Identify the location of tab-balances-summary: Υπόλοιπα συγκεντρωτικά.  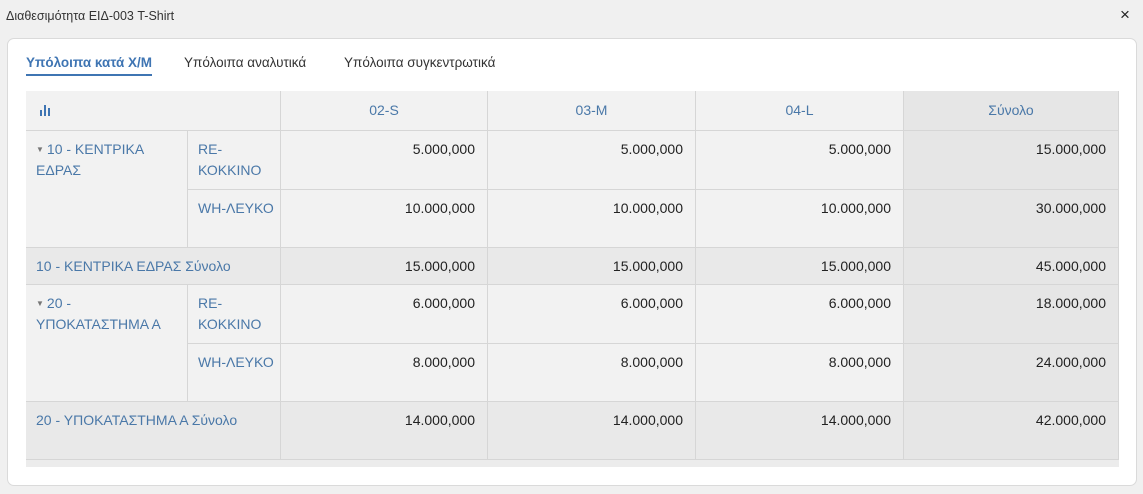
(419, 64).